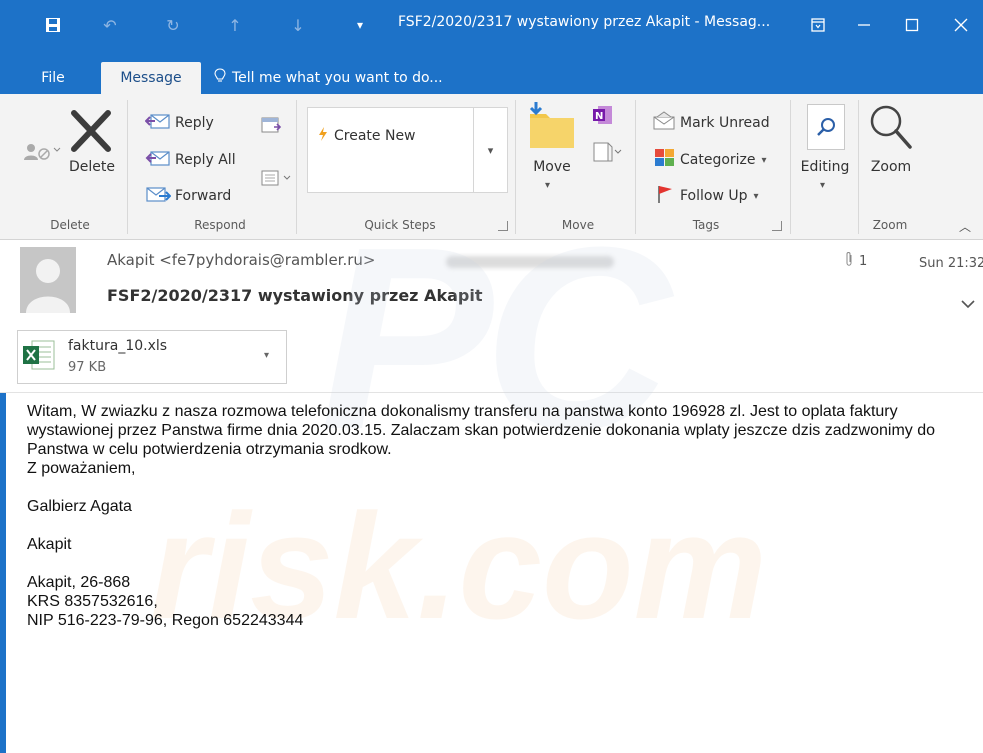 Image resolution: width=983 pixels, height=753 pixels. I want to click on attachment-count: 1, so click(856, 261).